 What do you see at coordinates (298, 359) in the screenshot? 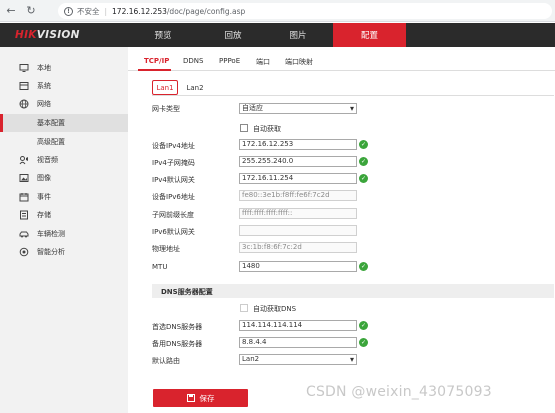
I see `default-route-select: Lan2` at bounding box center [298, 359].